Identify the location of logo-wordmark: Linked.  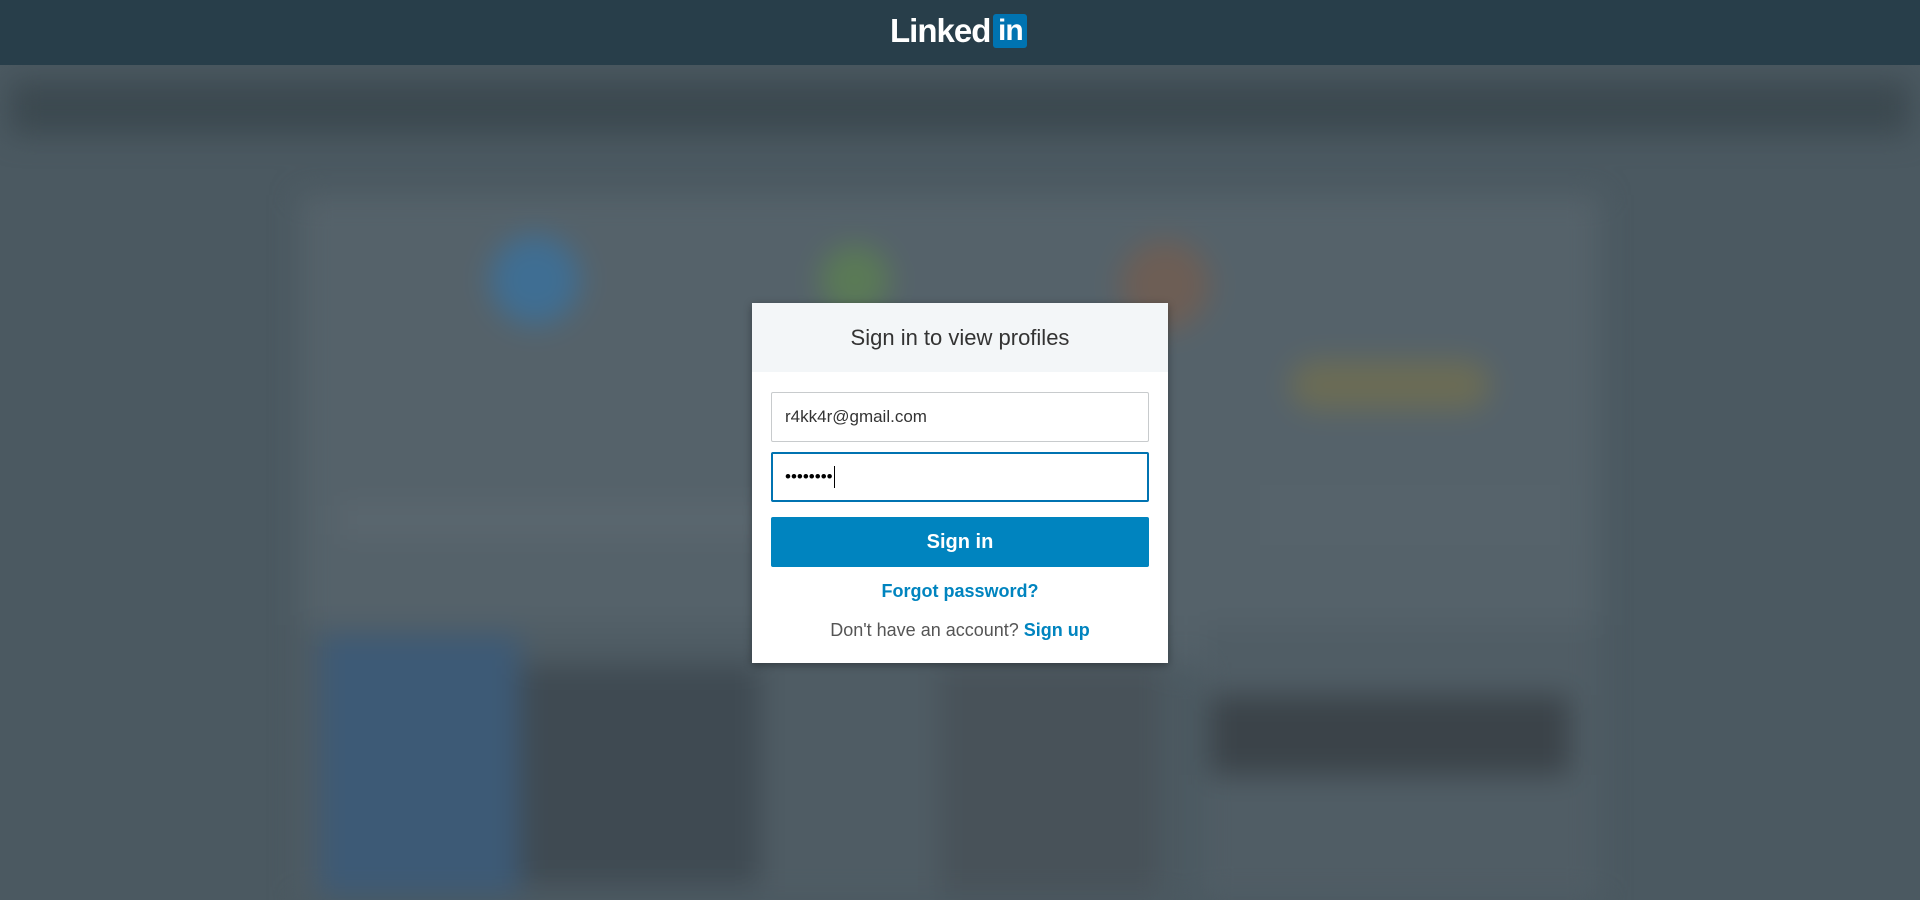
(940, 30).